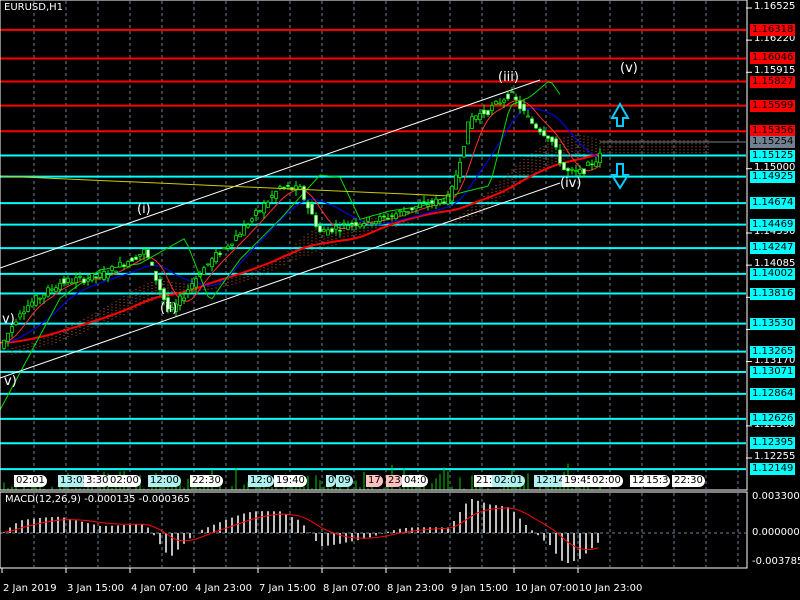  What do you see at coordinates (773, 443) in the screenshot?
I see `support-level-label: 1.12395` at bounding box center [773, 443].